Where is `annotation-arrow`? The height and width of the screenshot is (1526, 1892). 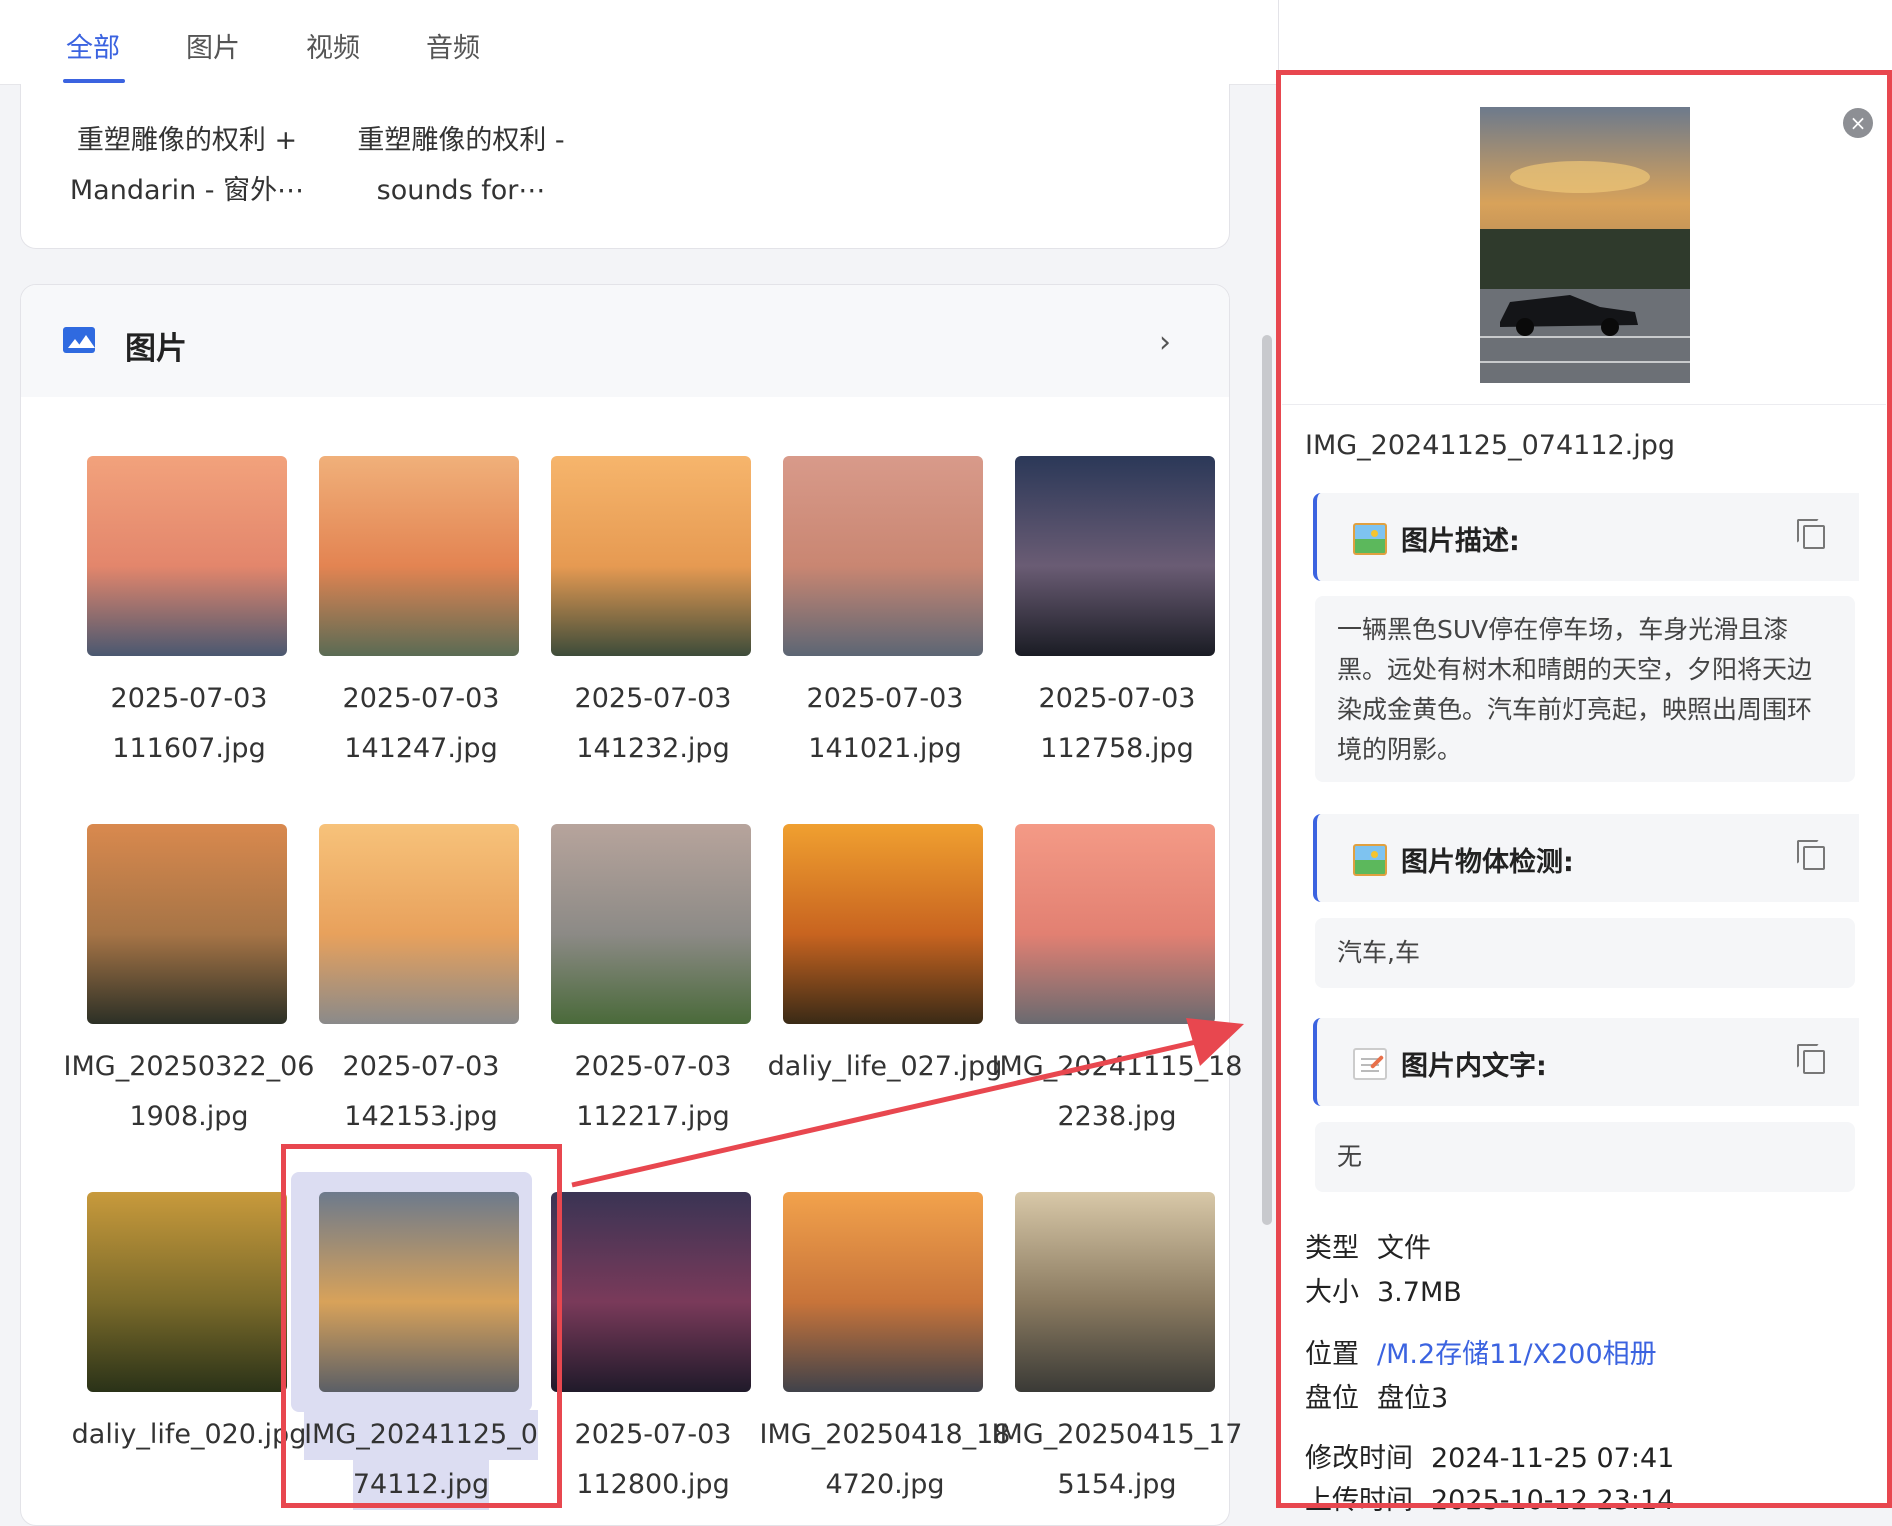 annotation-arrow is located at coordinates (907, 1103).